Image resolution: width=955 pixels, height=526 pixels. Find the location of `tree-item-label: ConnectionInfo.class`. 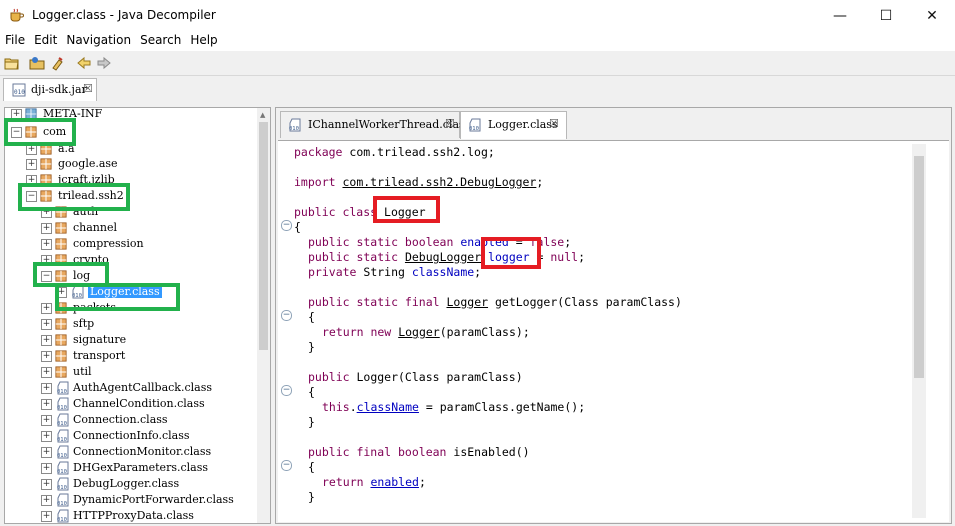

tree-item-label: ConnectionInfo.class is located at coordinates (131, 435).